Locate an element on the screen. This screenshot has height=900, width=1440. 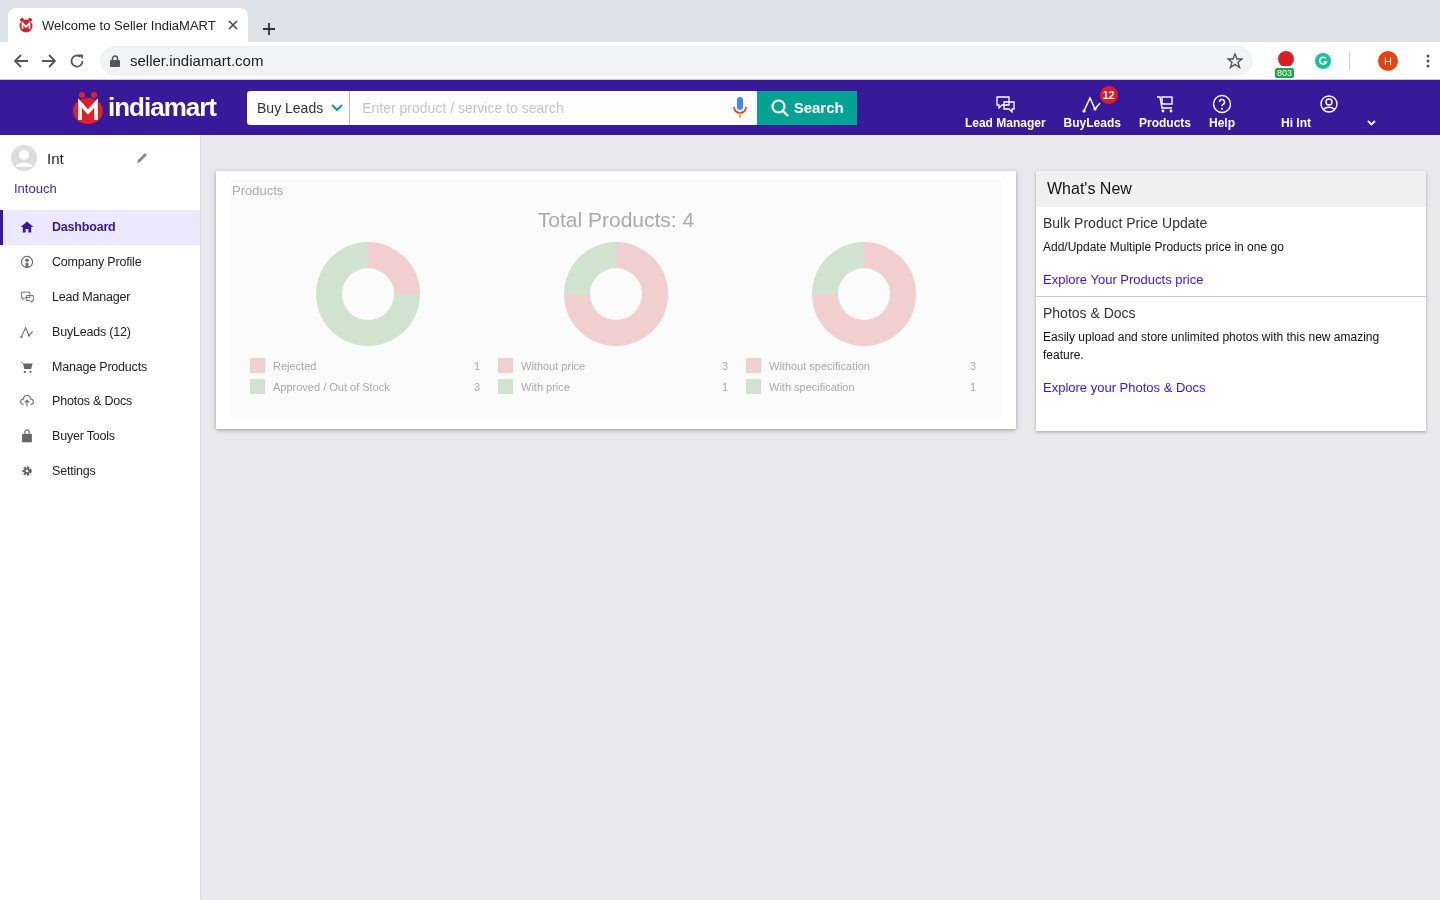
microphone-icon is located at coordinates (740, 107).